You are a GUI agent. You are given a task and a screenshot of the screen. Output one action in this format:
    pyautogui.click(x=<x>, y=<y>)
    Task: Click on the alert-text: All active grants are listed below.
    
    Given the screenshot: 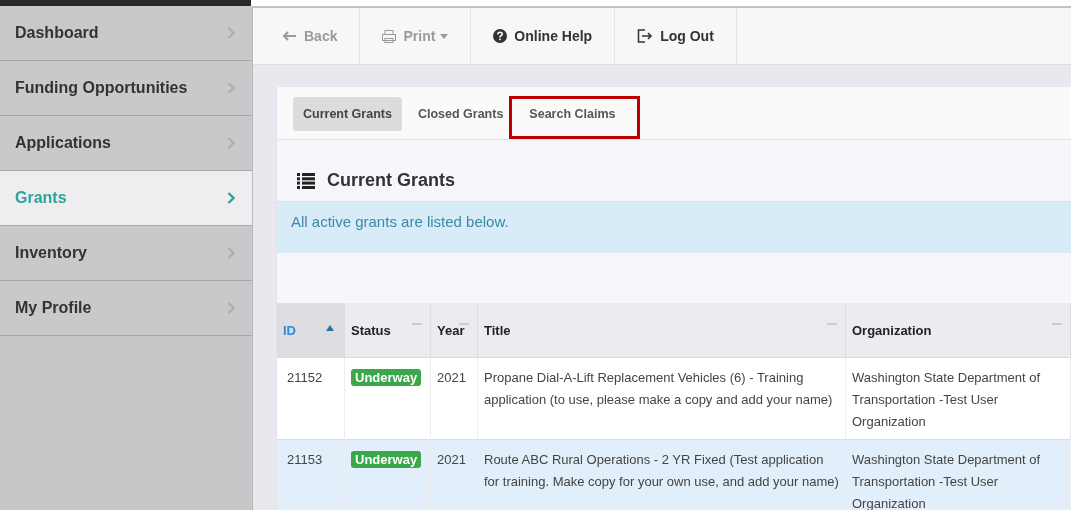 What is the action you would take?
    pyautogui.click(x=400, y=221)
    